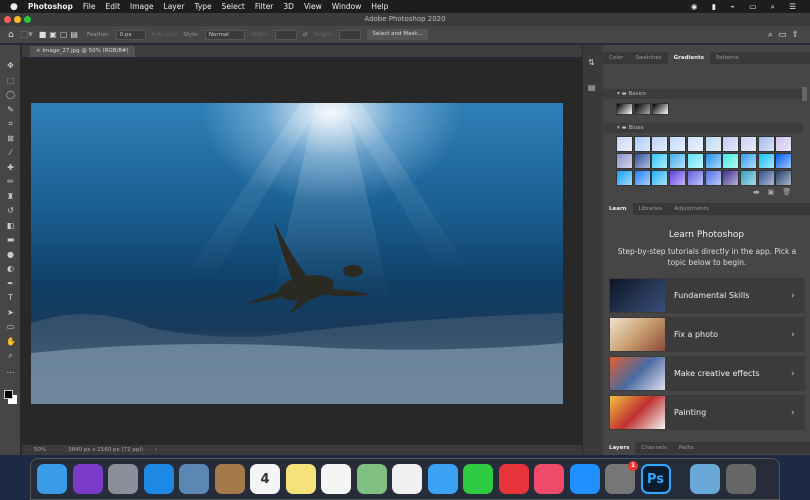 The height and width of the screenshot is (500, 810). What do you see at coordinates (233, 6) in the screenshot?
I see `menu-select: Select` at bounding box center [233, 6].